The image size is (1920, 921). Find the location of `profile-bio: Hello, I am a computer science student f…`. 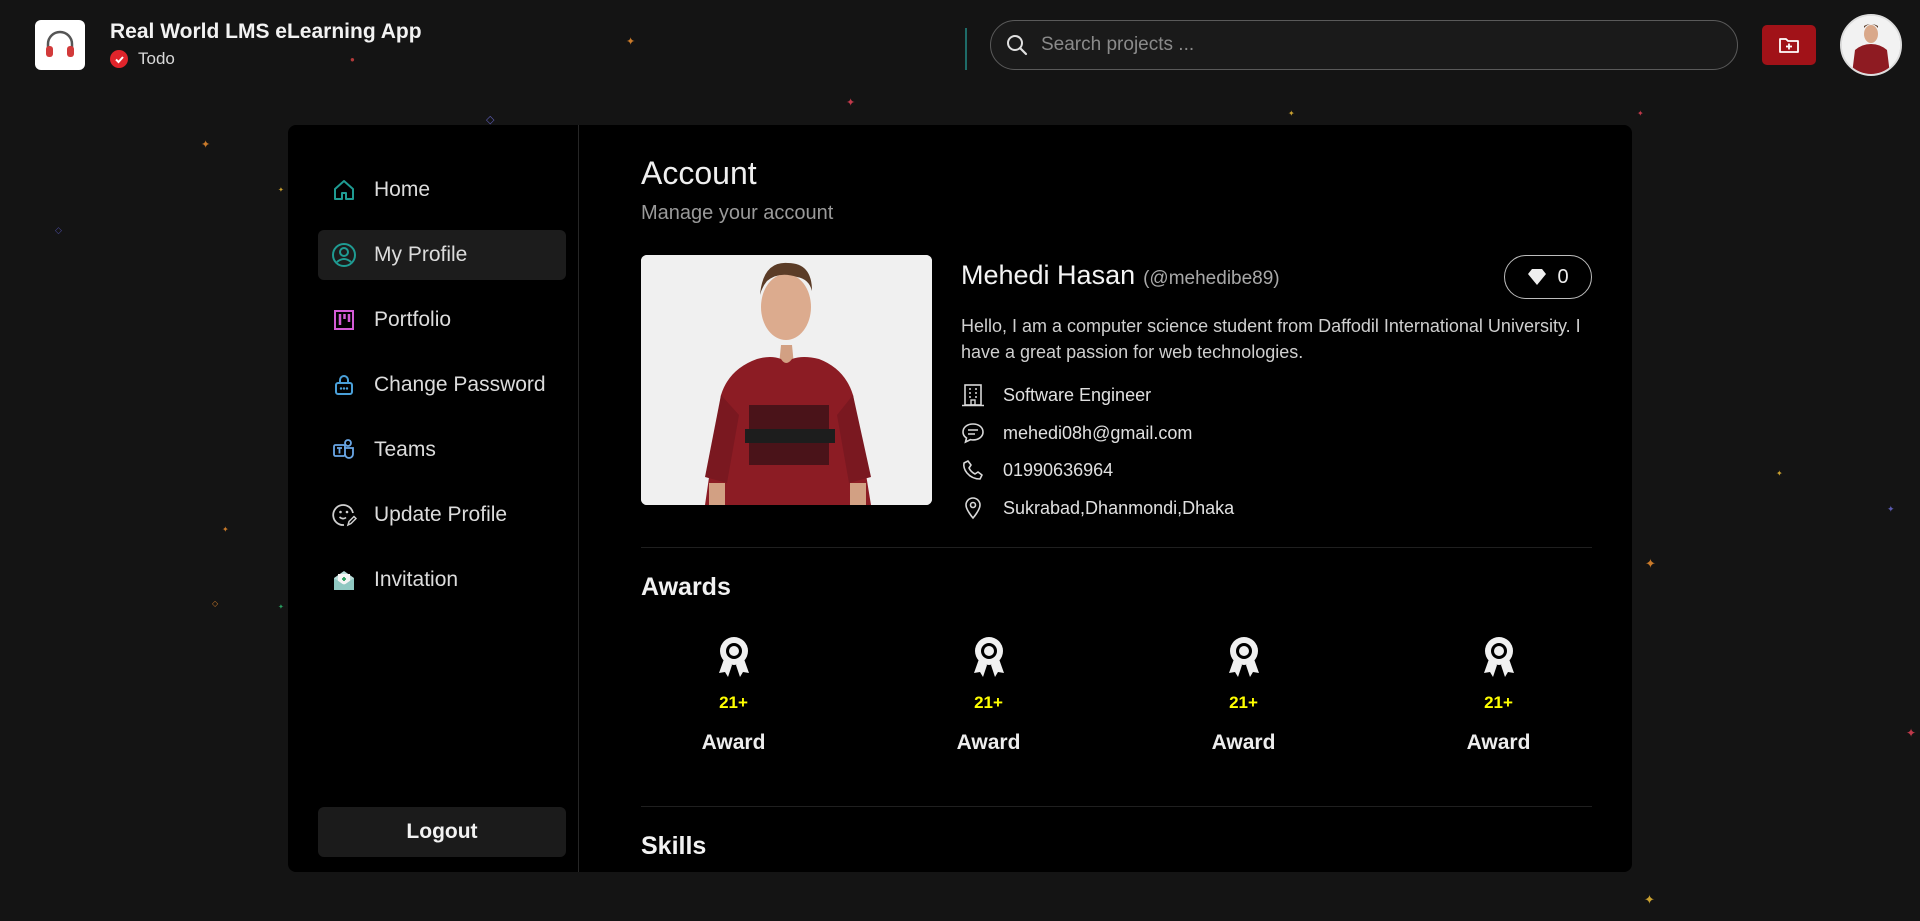

profile-bio: Hello, I am a computer science student f… is located at coordinates (1271, 339).